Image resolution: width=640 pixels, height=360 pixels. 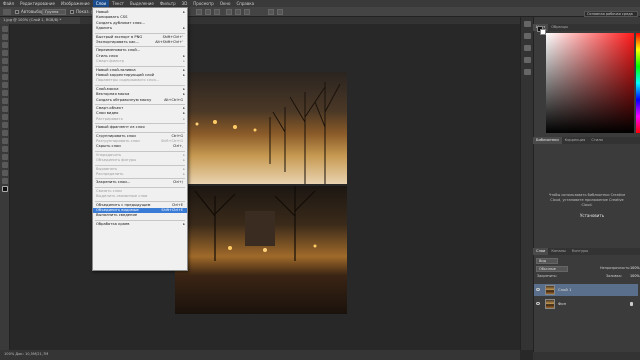 I want to click on menu-image: Изображение, so click(x=75, y=3).